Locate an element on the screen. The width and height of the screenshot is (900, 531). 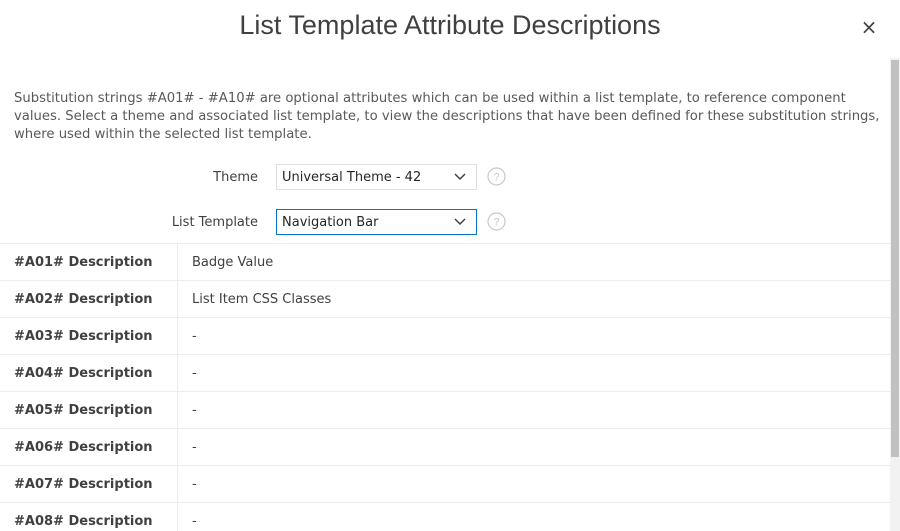
row-header-label: #A02# Description is located at coordinates (83, 299).